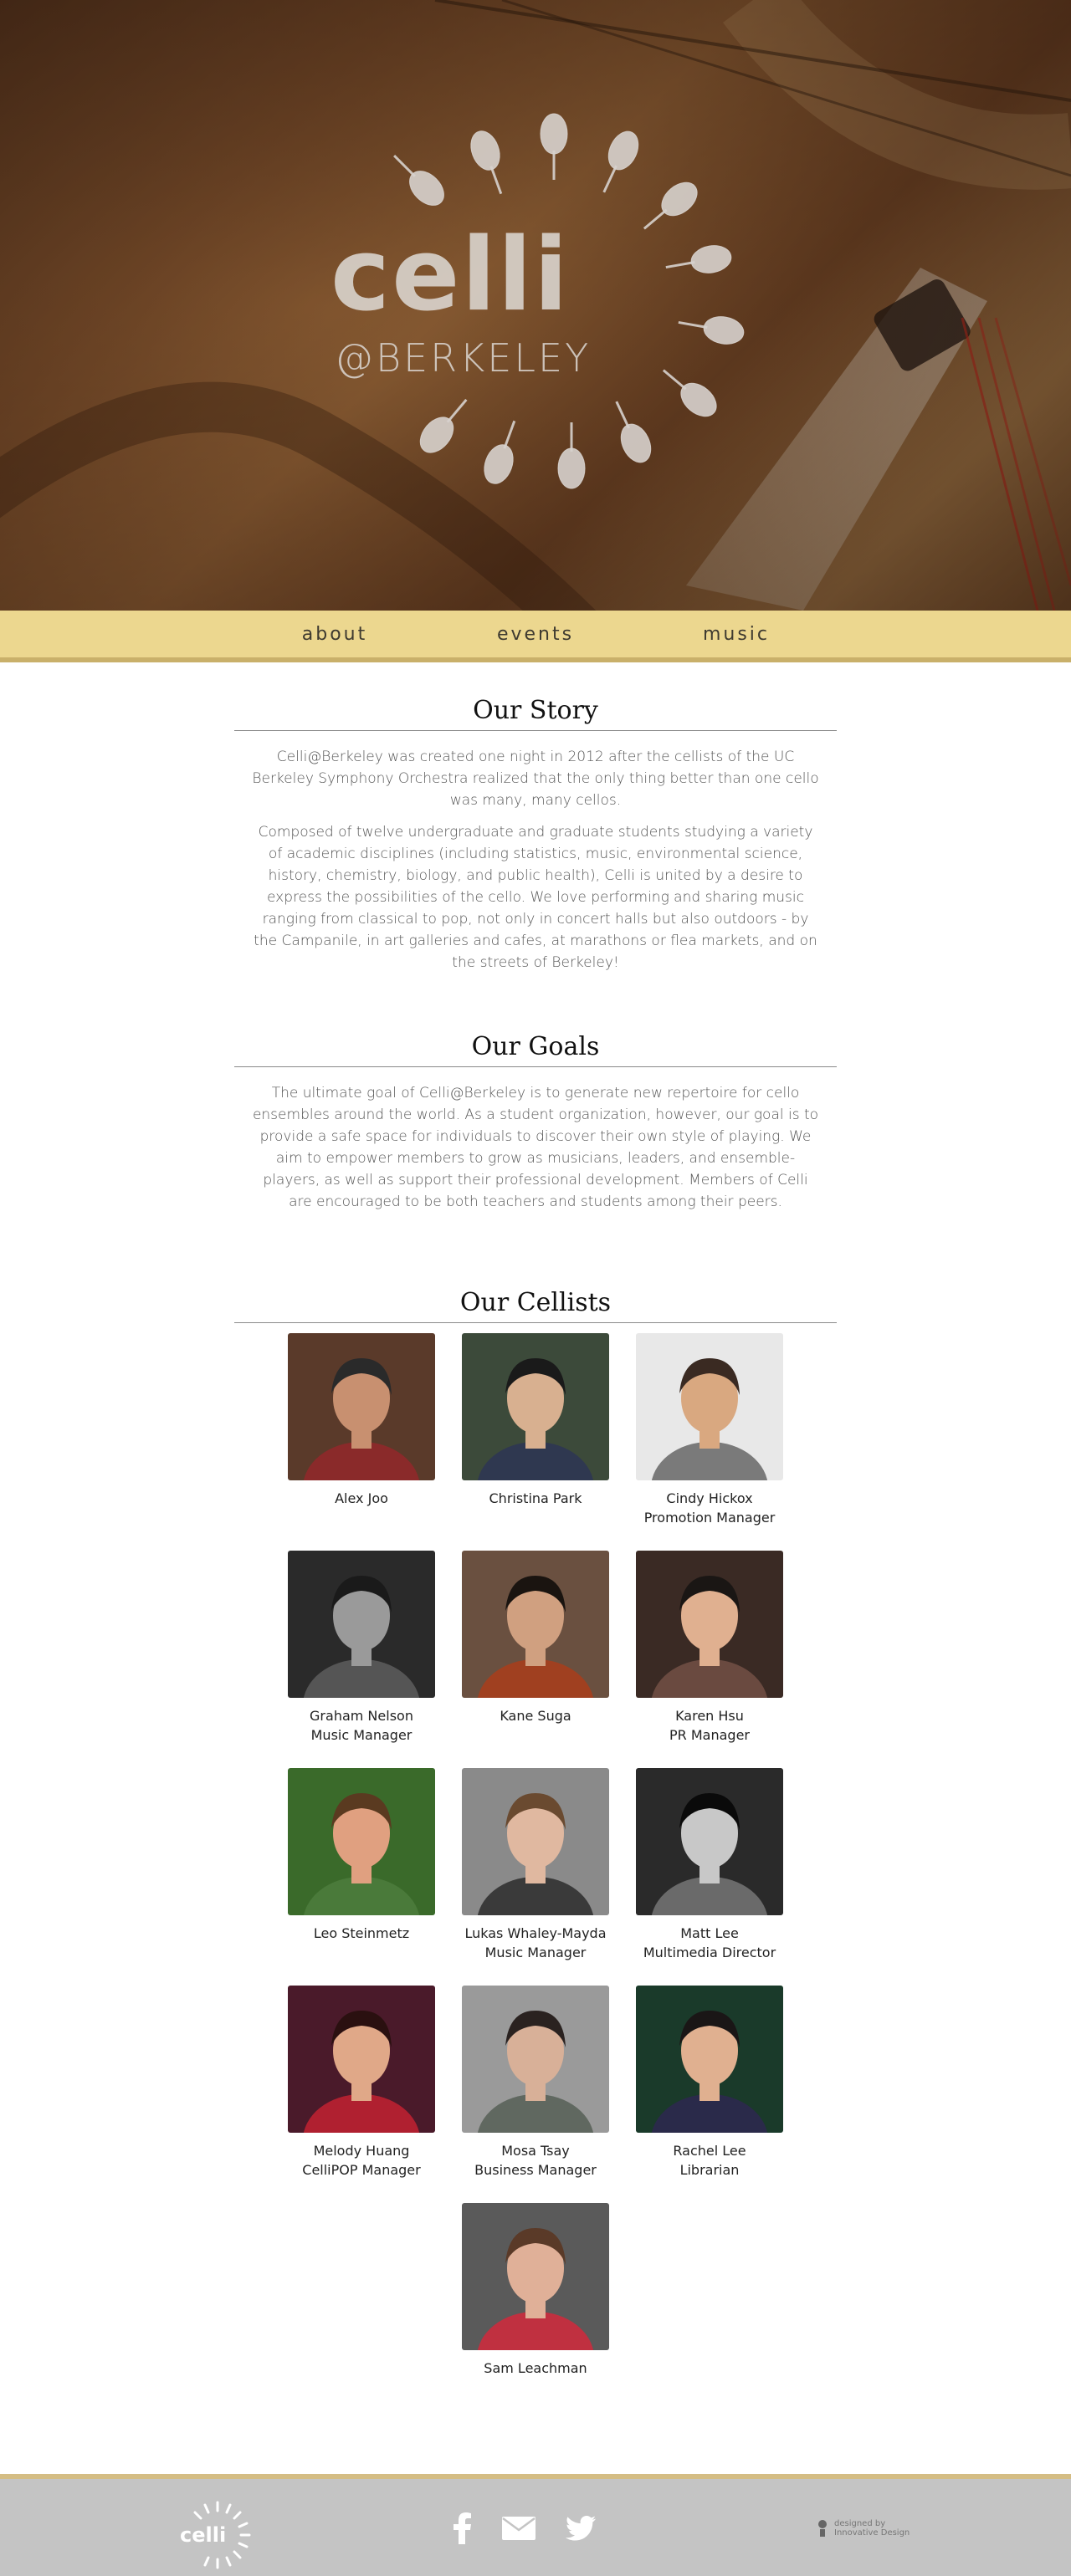  What do you see at coordinates (535, 2368) in the screenshot?
I see `cellist-name: Sam Leachman` at bounding box center [535, 2368].